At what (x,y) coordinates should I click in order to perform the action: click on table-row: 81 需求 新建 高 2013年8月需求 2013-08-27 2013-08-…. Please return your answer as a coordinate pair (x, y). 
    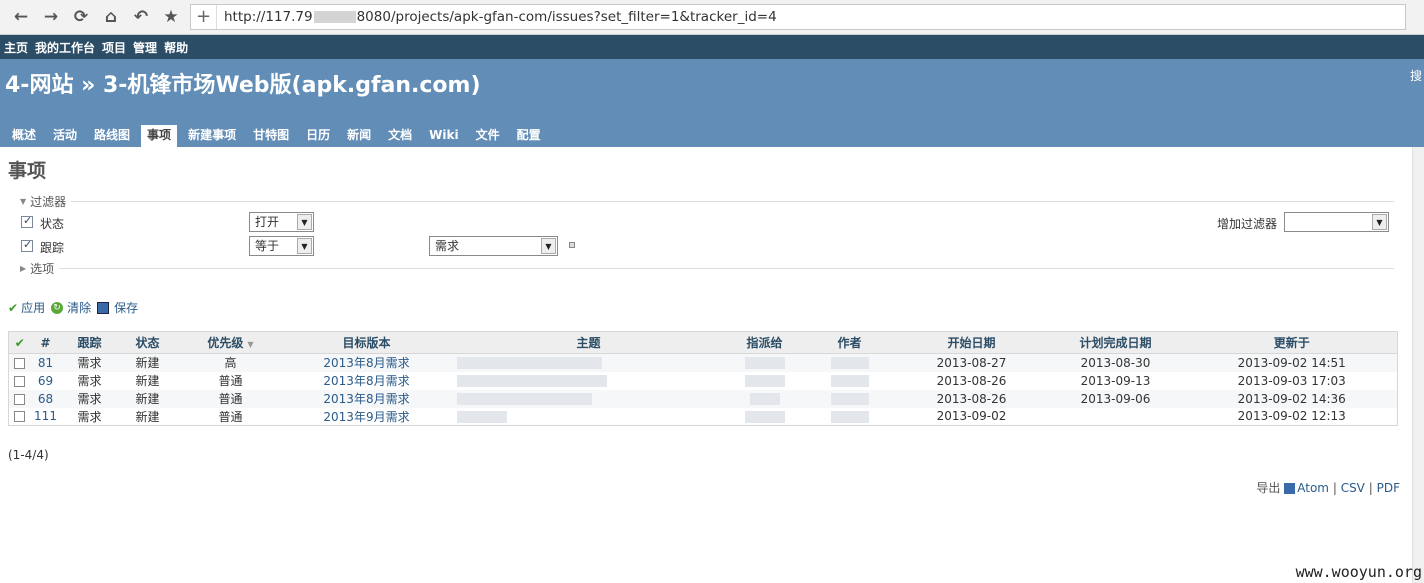
    Looking at the image, I should click on (703, 362).